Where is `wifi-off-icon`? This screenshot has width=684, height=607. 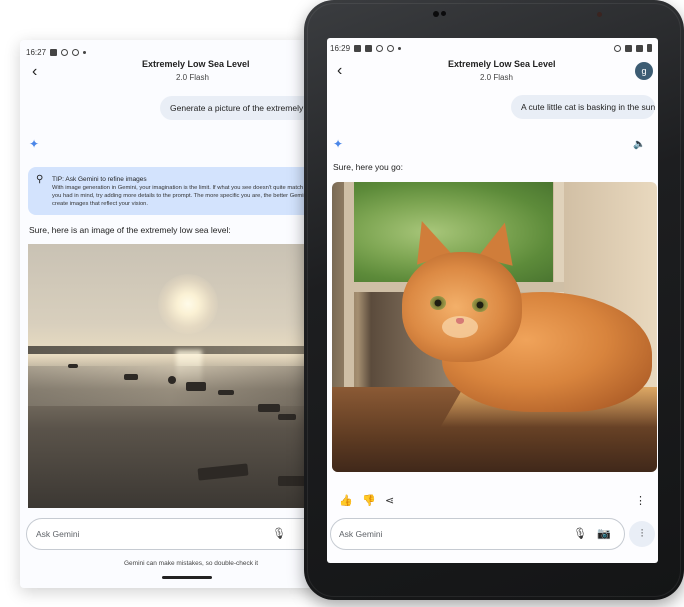
wifi-off-icon is located at coordinates (628, 48).